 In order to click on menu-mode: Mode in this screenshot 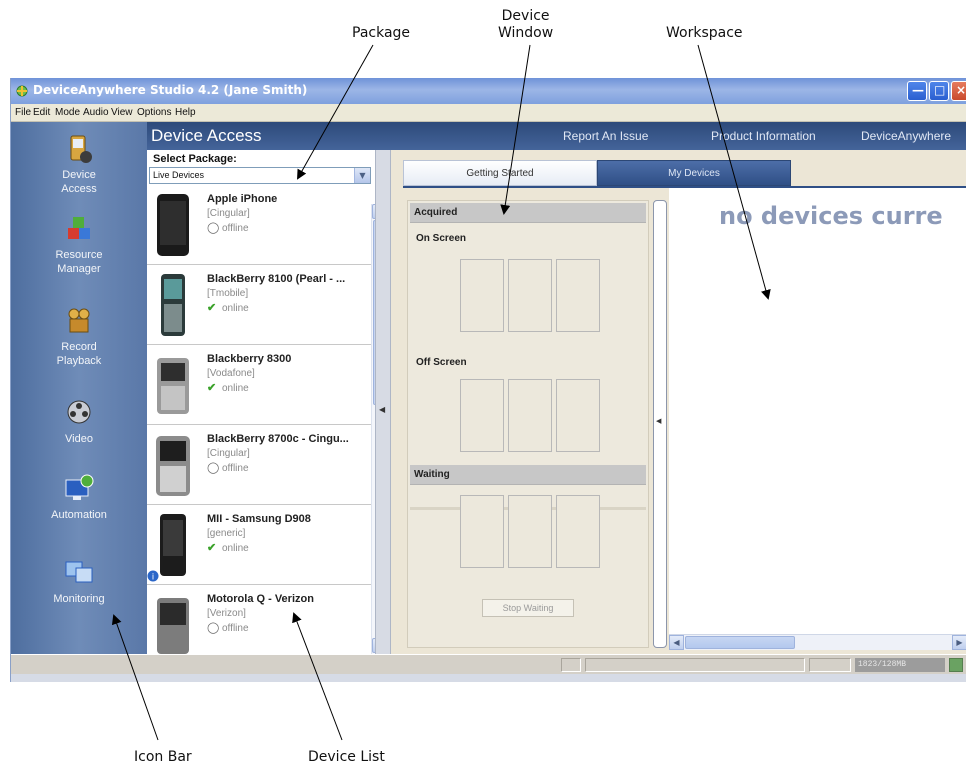, I will do `click(67, 112)`.